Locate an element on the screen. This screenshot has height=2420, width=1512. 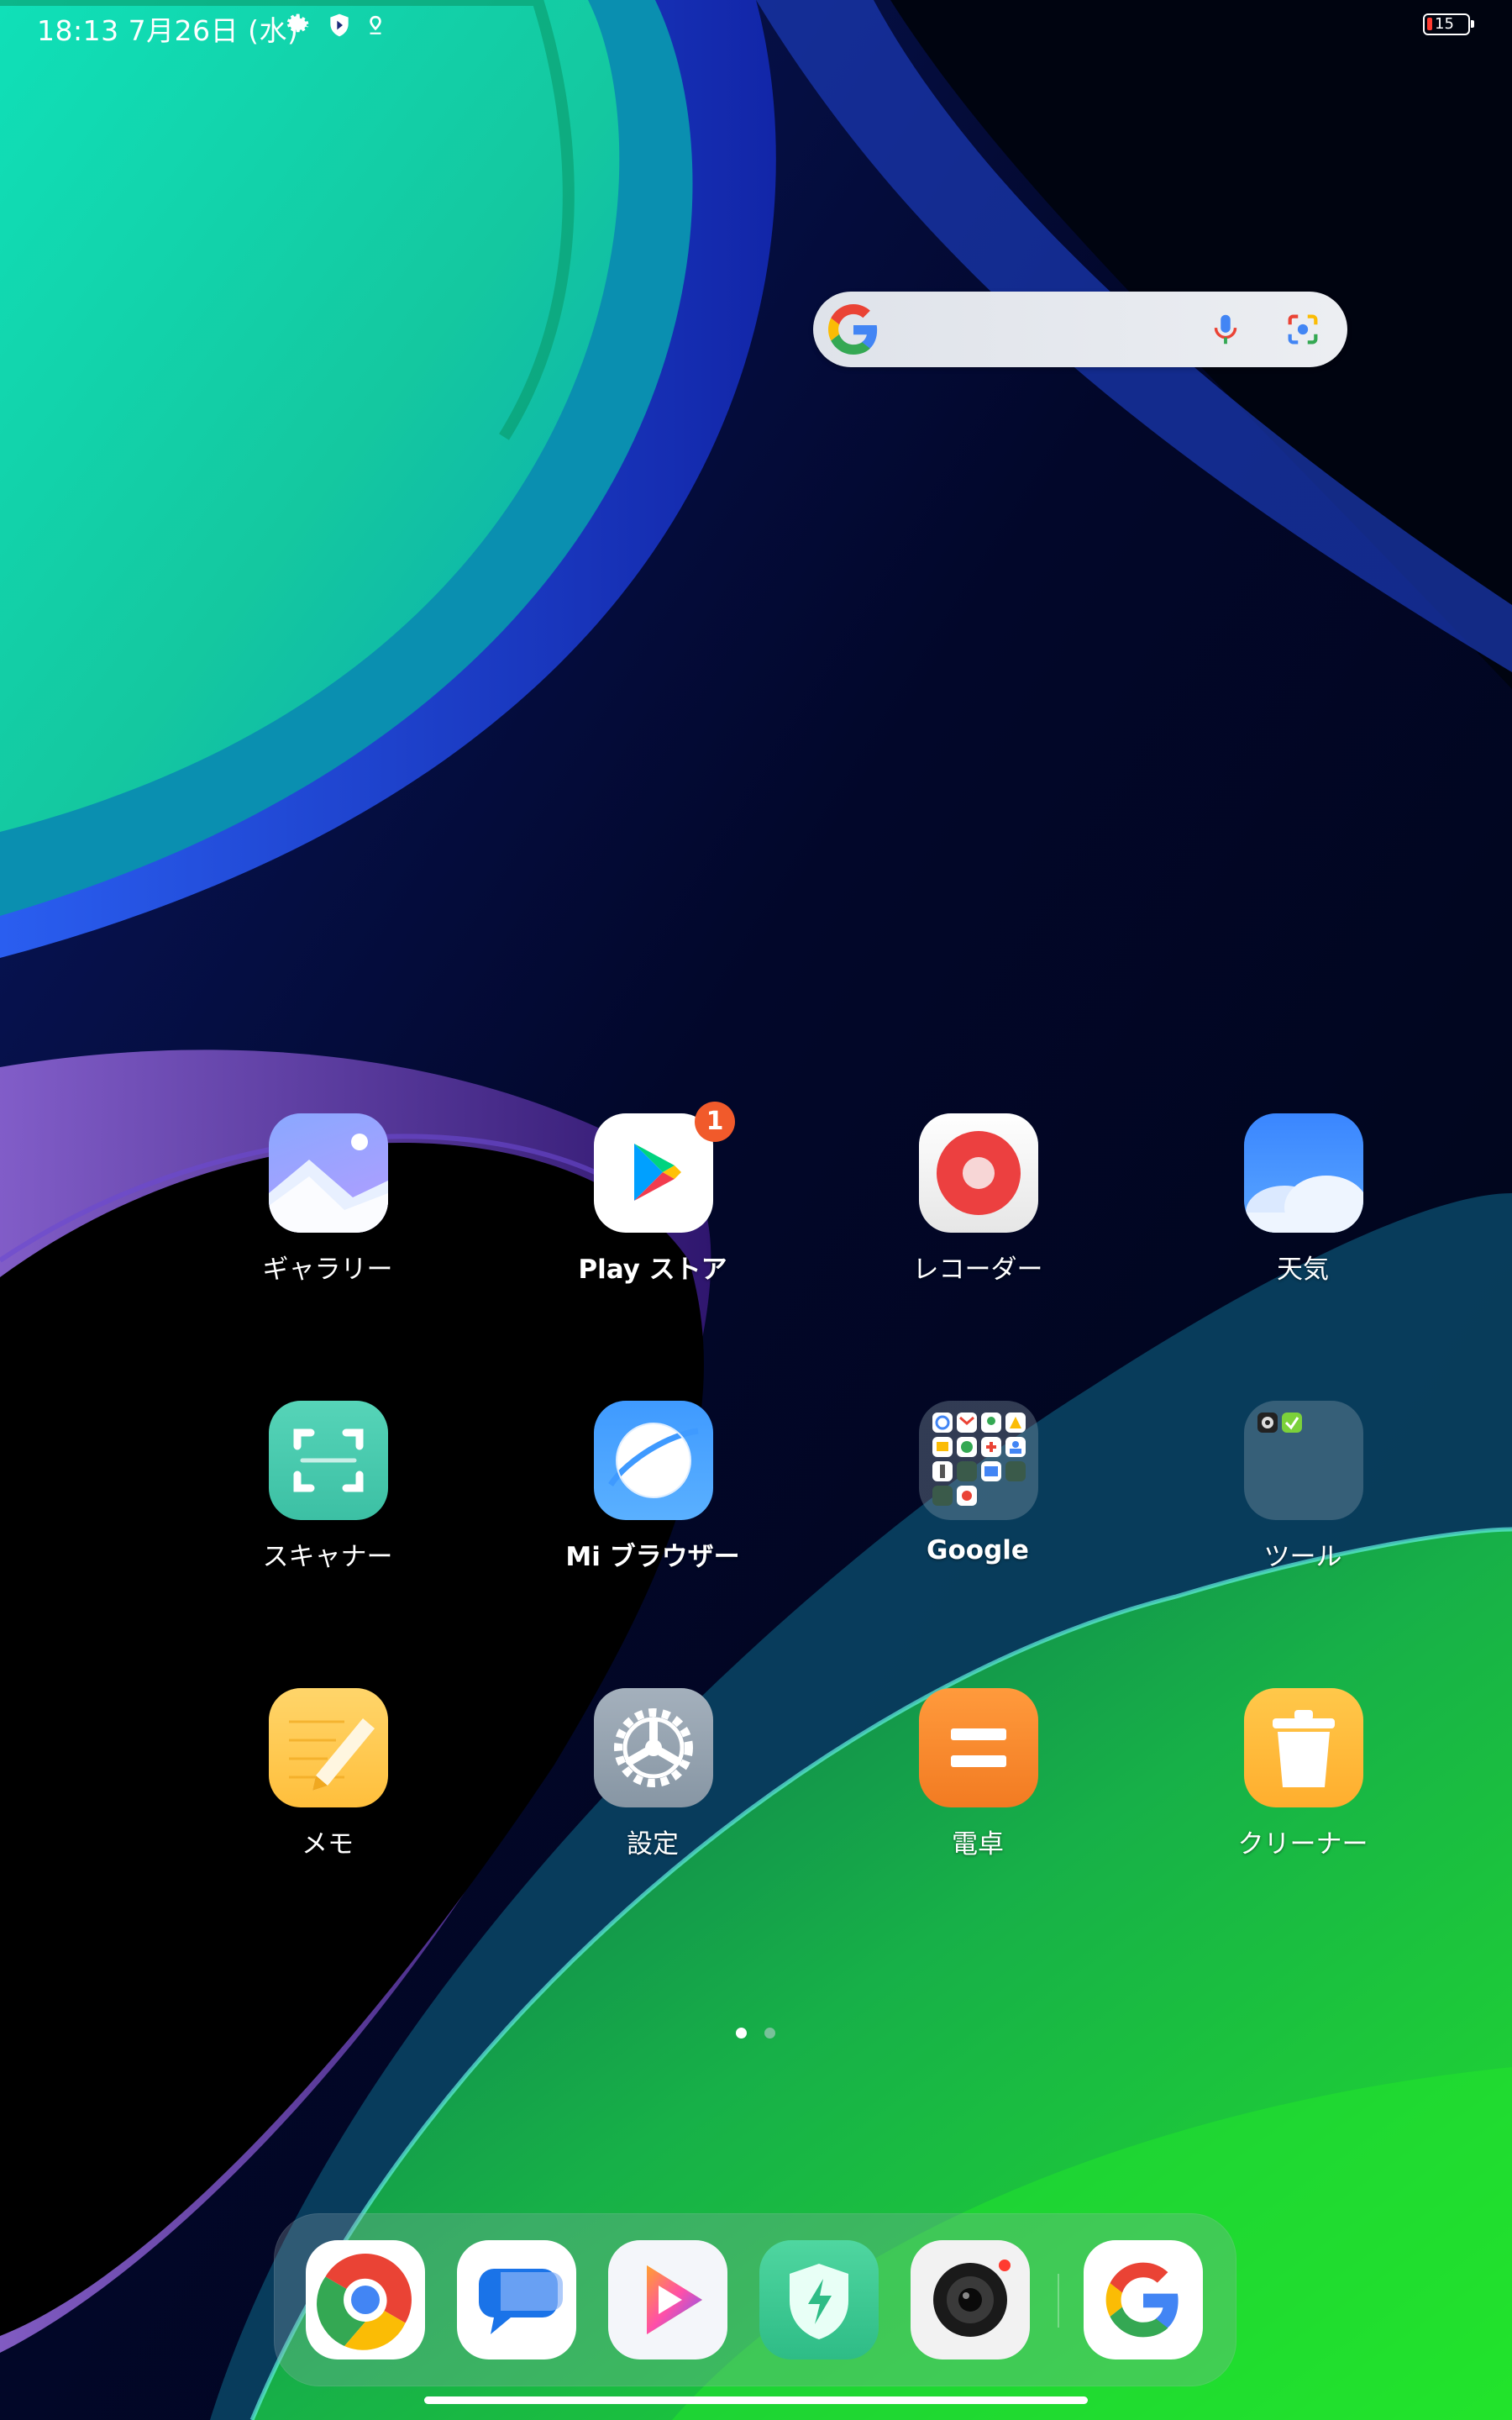
app-cleaner: クリーナー is located at coordinates (1302, 1781).